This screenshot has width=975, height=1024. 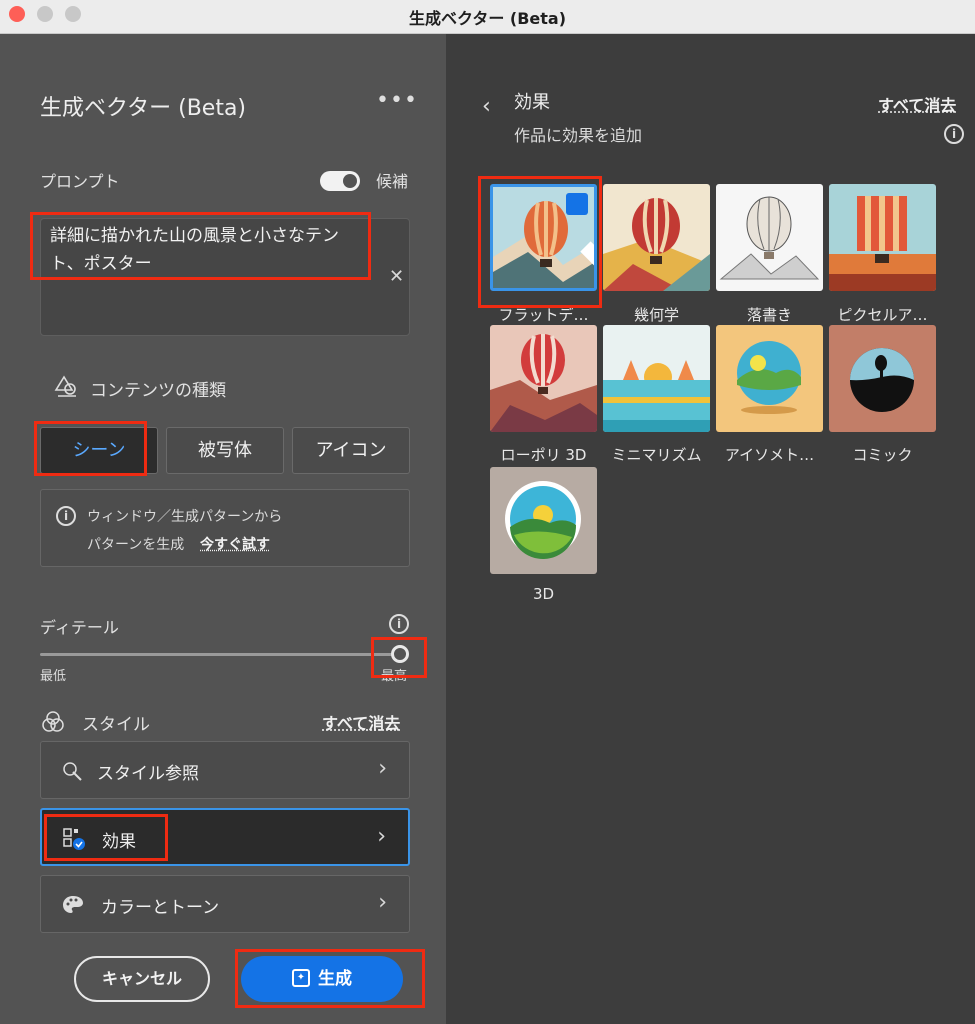 I want to click on try-now-link: 今すぐ試す, so click(x=235, y=544).